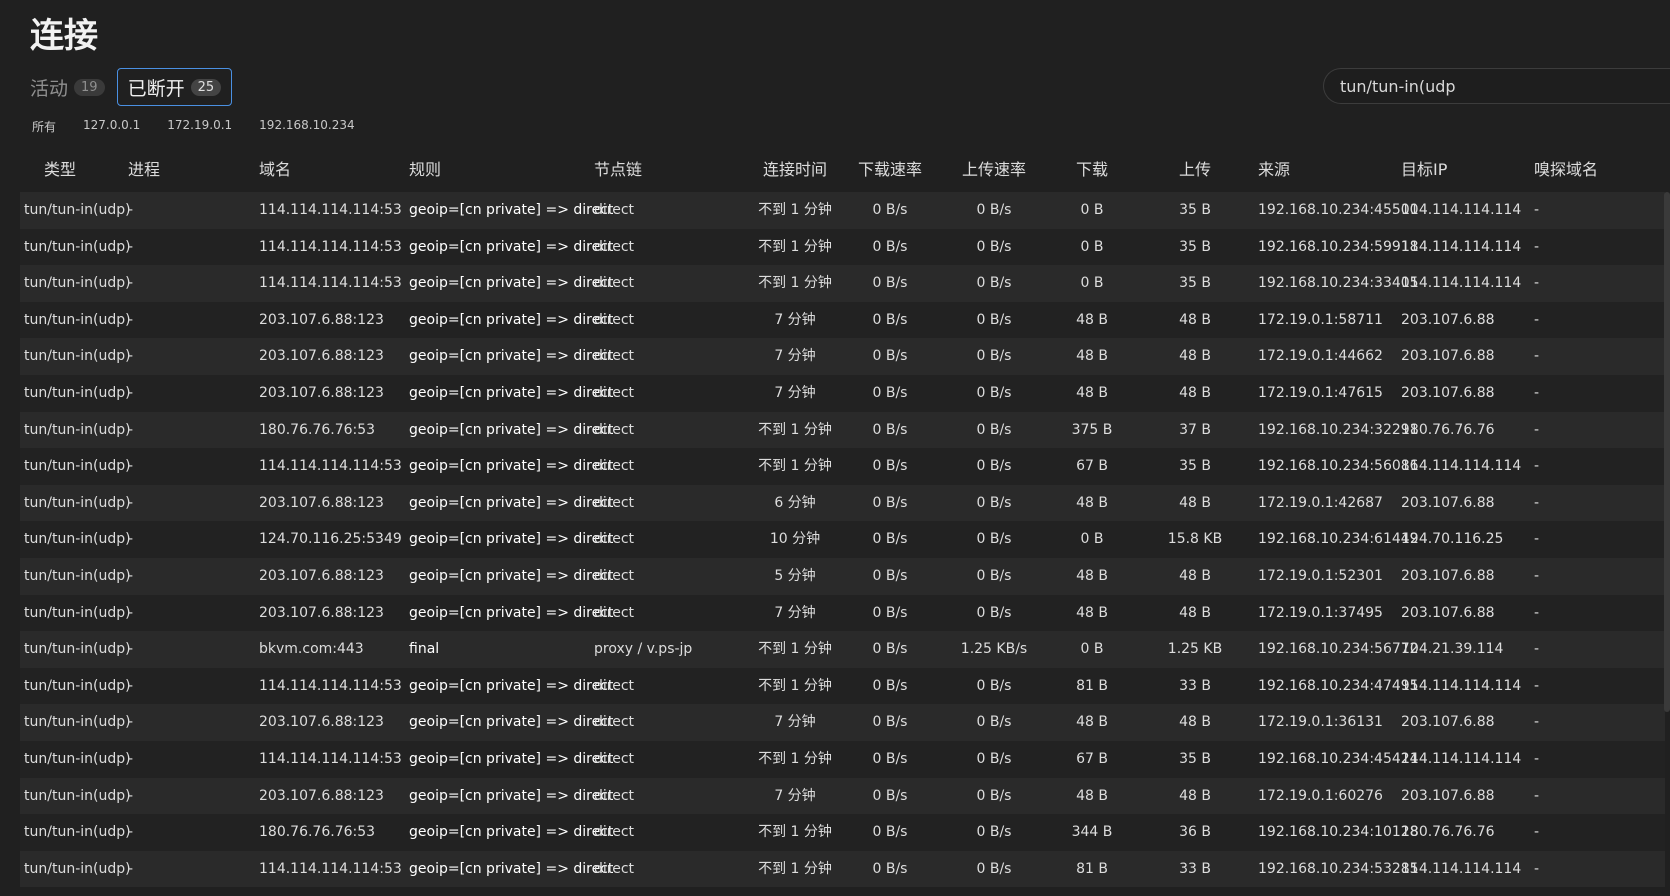  Describe the element at coordinates (69, 87) in the screenshot. I see `tab-active-connections: 活动 19` at that location.